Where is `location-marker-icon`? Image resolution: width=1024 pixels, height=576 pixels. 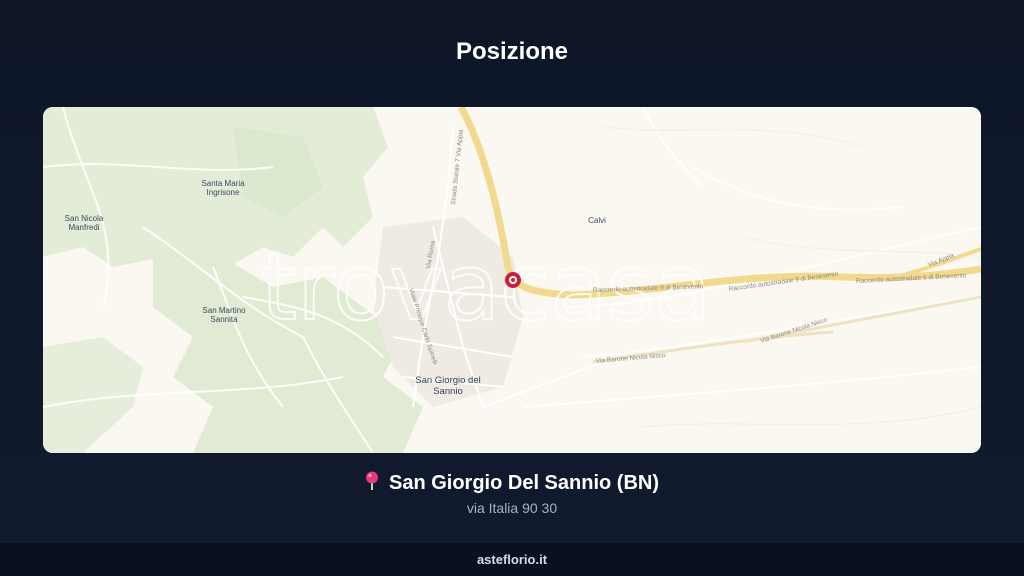 location-marker-icon is located at coordinates (513, 280).